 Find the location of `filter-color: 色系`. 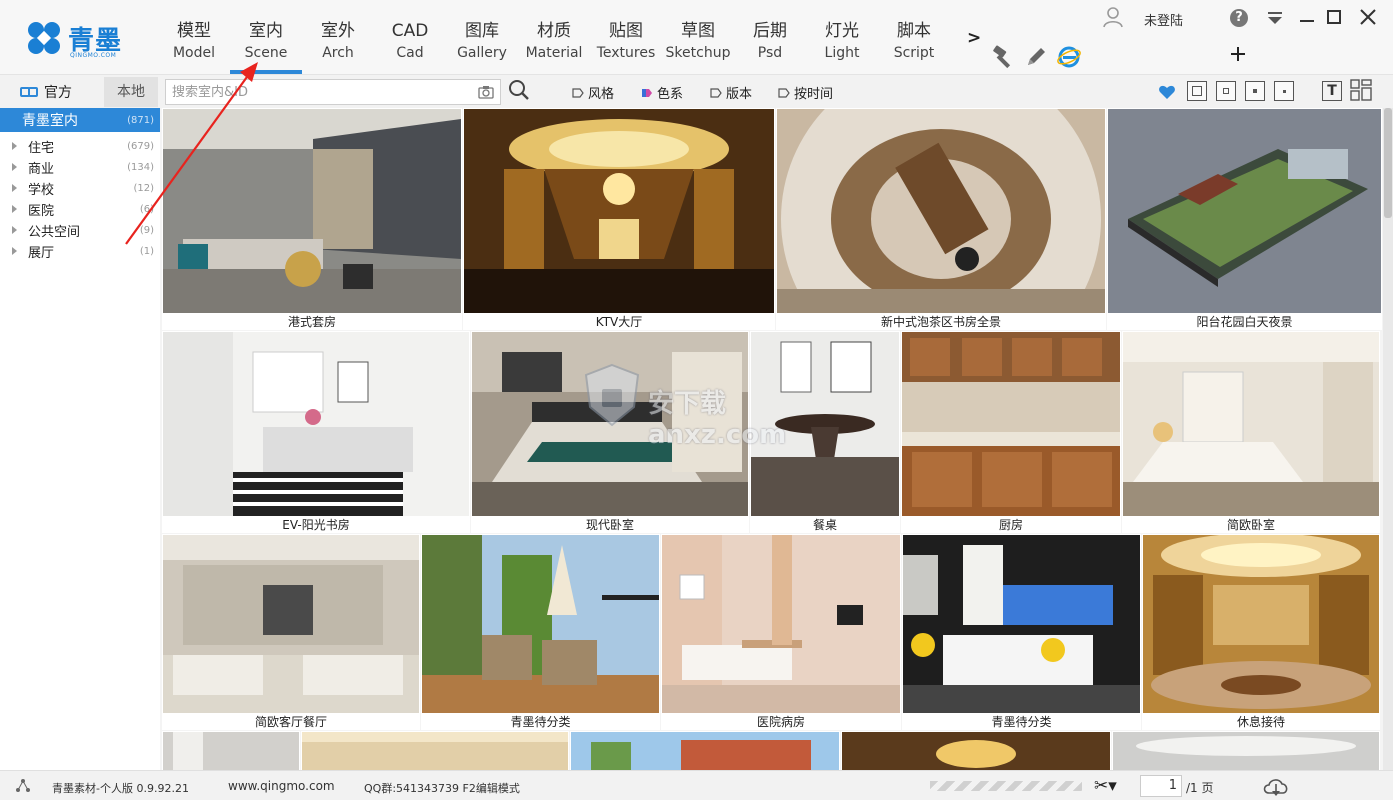

filter-color: 色系 is located at coordinates (662, 92).